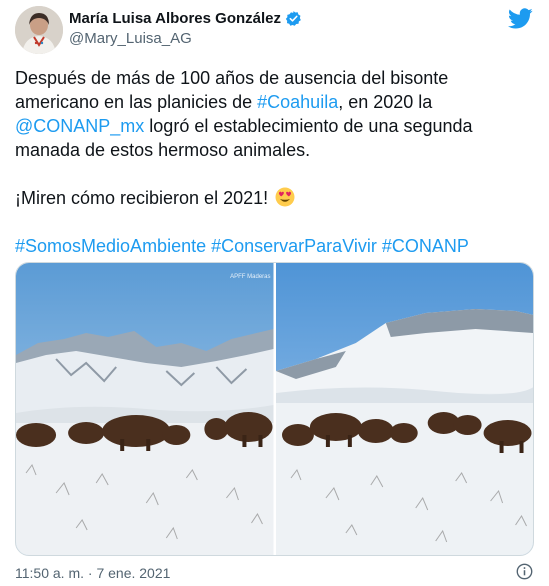 The image size is (549, 586). What do you see at coordinates (425, 246) in the screenshot?
I see `hashtag-conanp-link: #CONANP` at bounding box center [425, 246].